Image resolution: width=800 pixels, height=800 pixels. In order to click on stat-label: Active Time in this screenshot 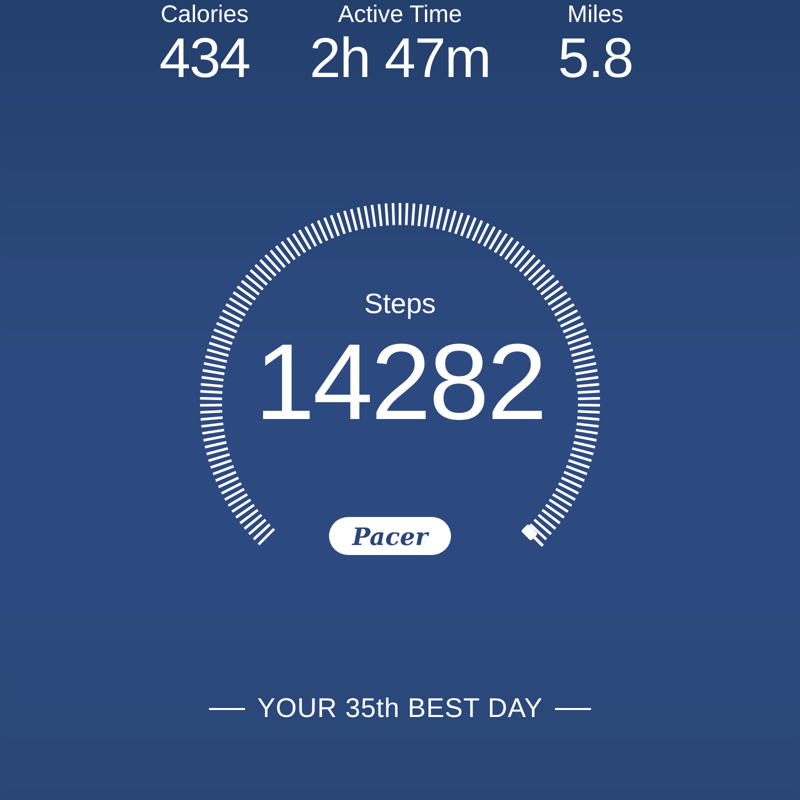, I will do `click(400, 15)`.